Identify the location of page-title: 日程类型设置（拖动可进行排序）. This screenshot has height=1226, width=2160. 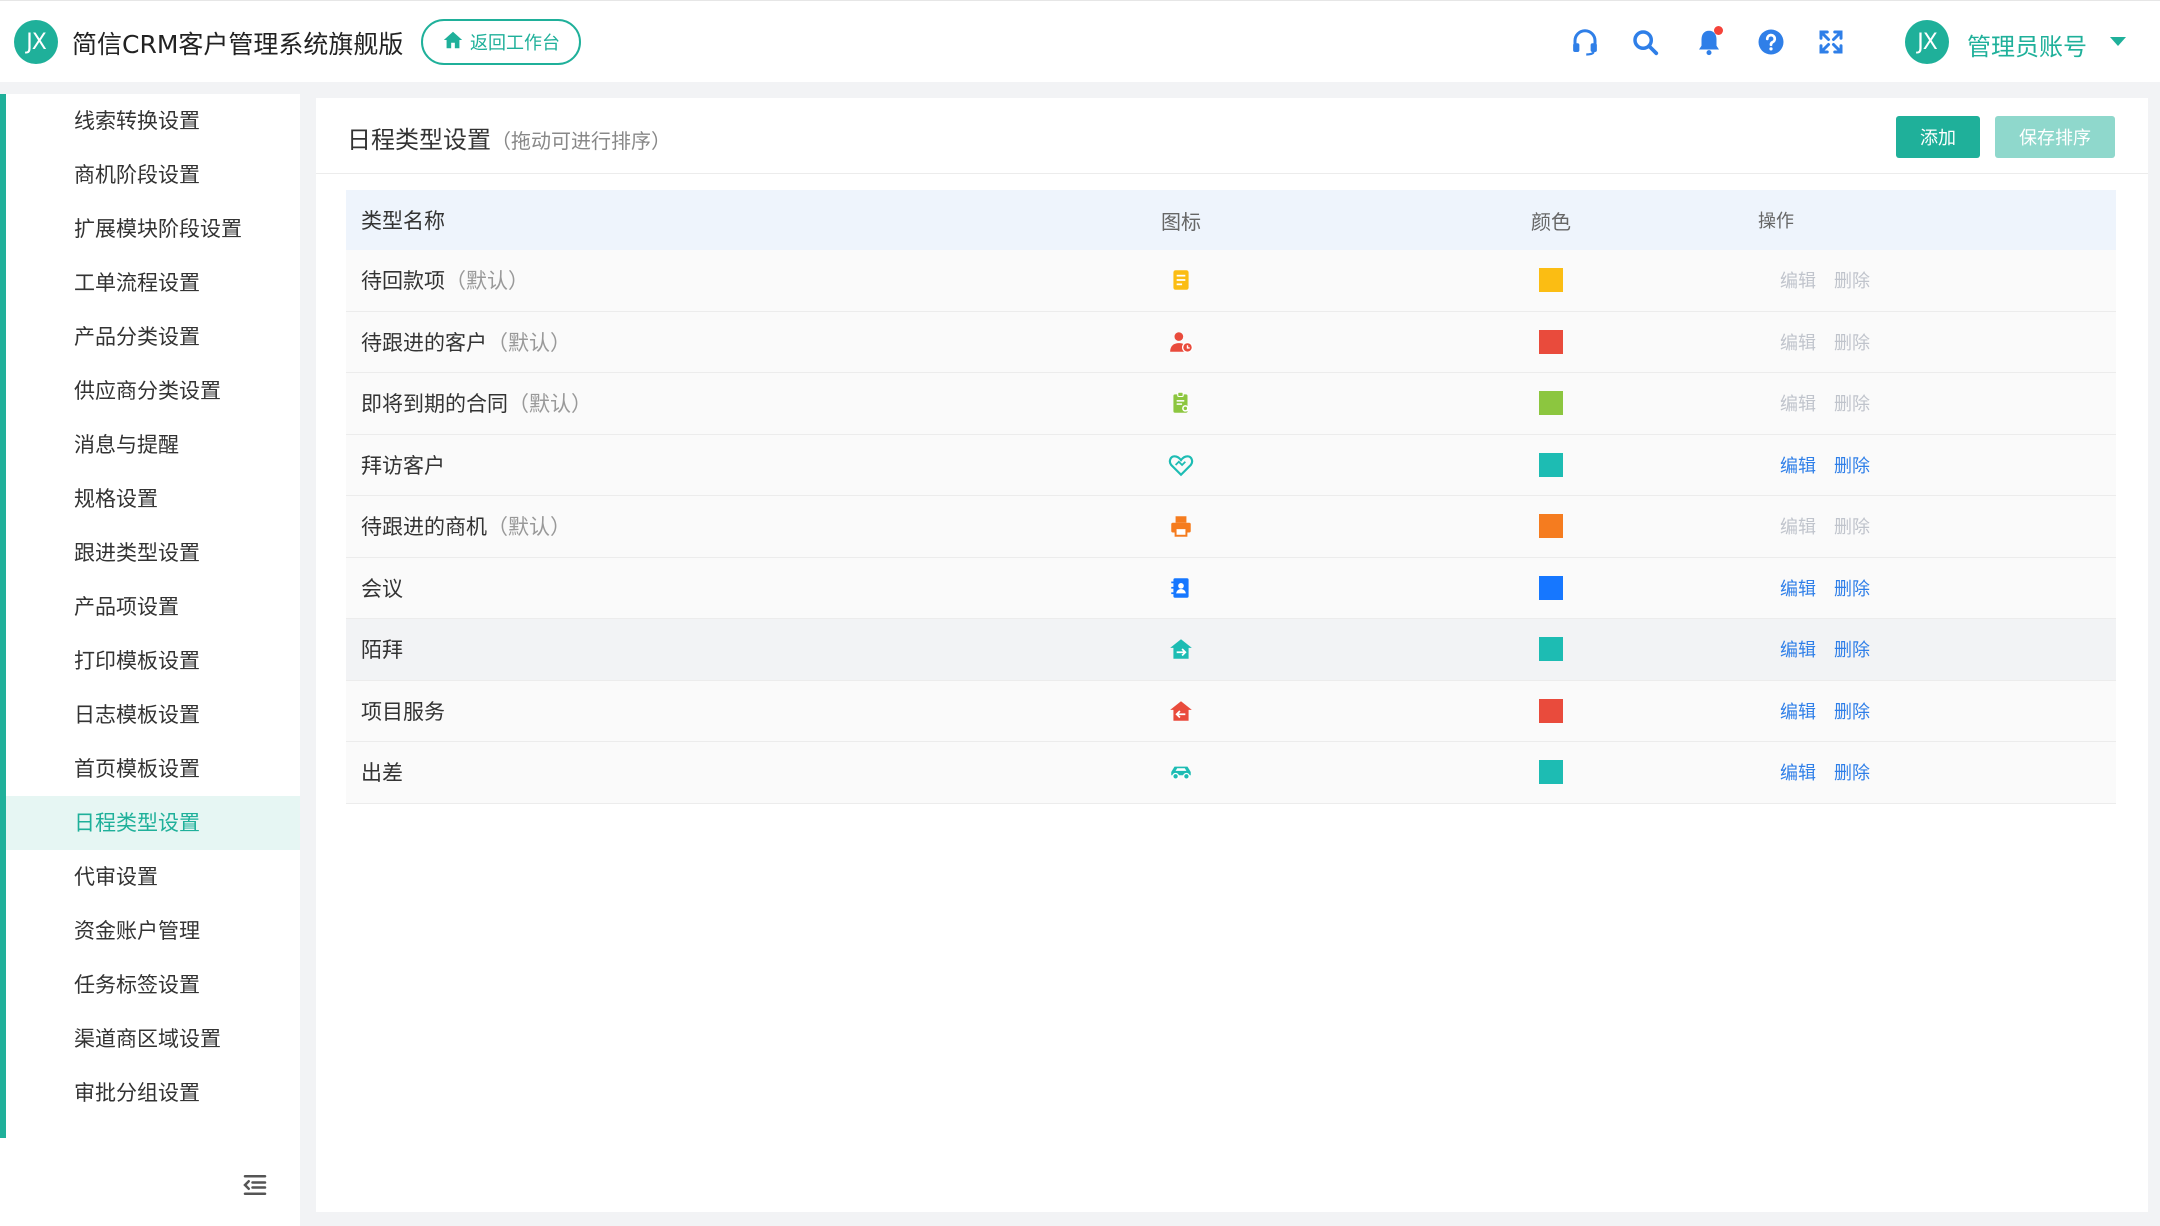
(509, 137).